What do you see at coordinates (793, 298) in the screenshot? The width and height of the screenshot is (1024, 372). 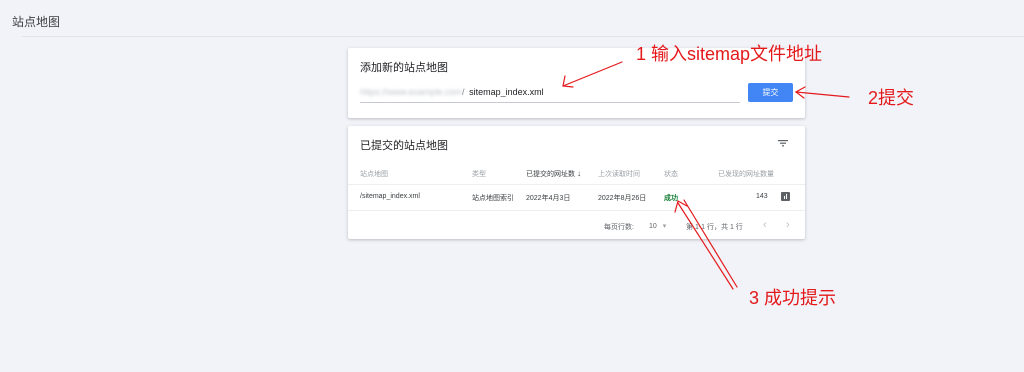 I see `annotation-step3: 3 成功提示` at bounding box center [793, 298].